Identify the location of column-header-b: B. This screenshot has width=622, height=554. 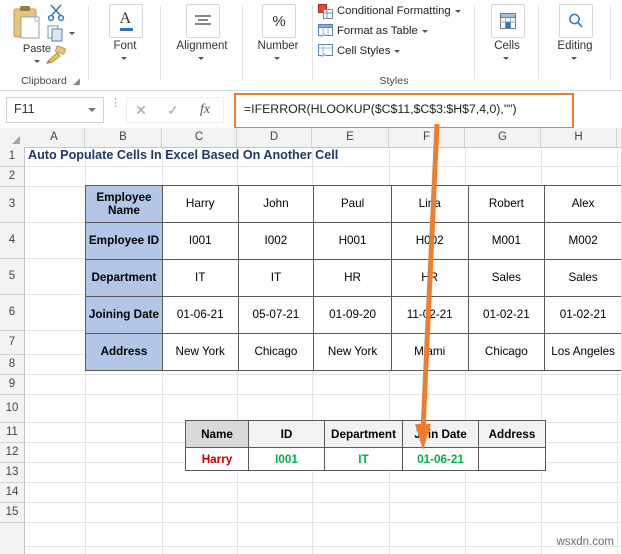
(123, 137).